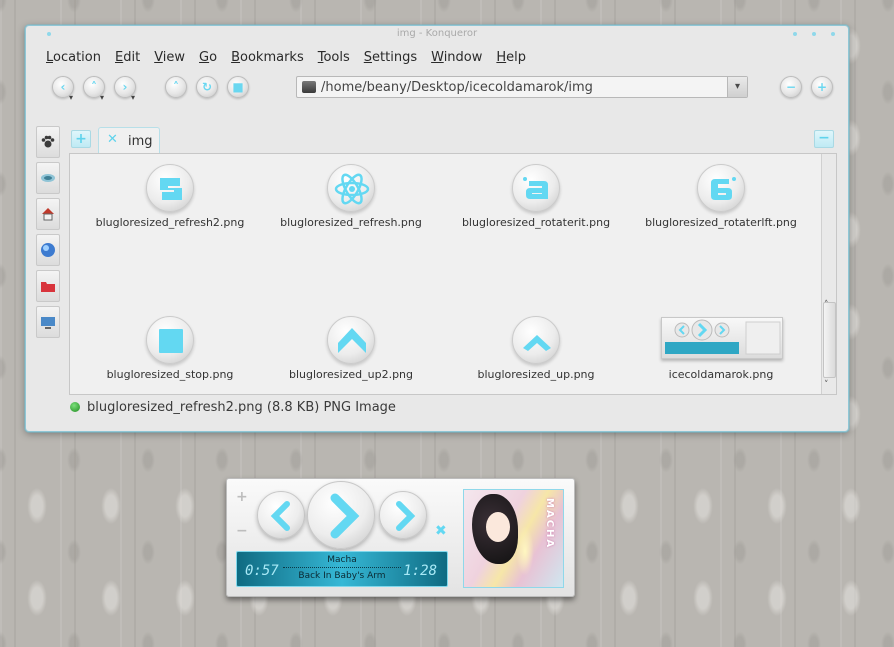  I want to click on thumbnail-icon, so click(722, 338).